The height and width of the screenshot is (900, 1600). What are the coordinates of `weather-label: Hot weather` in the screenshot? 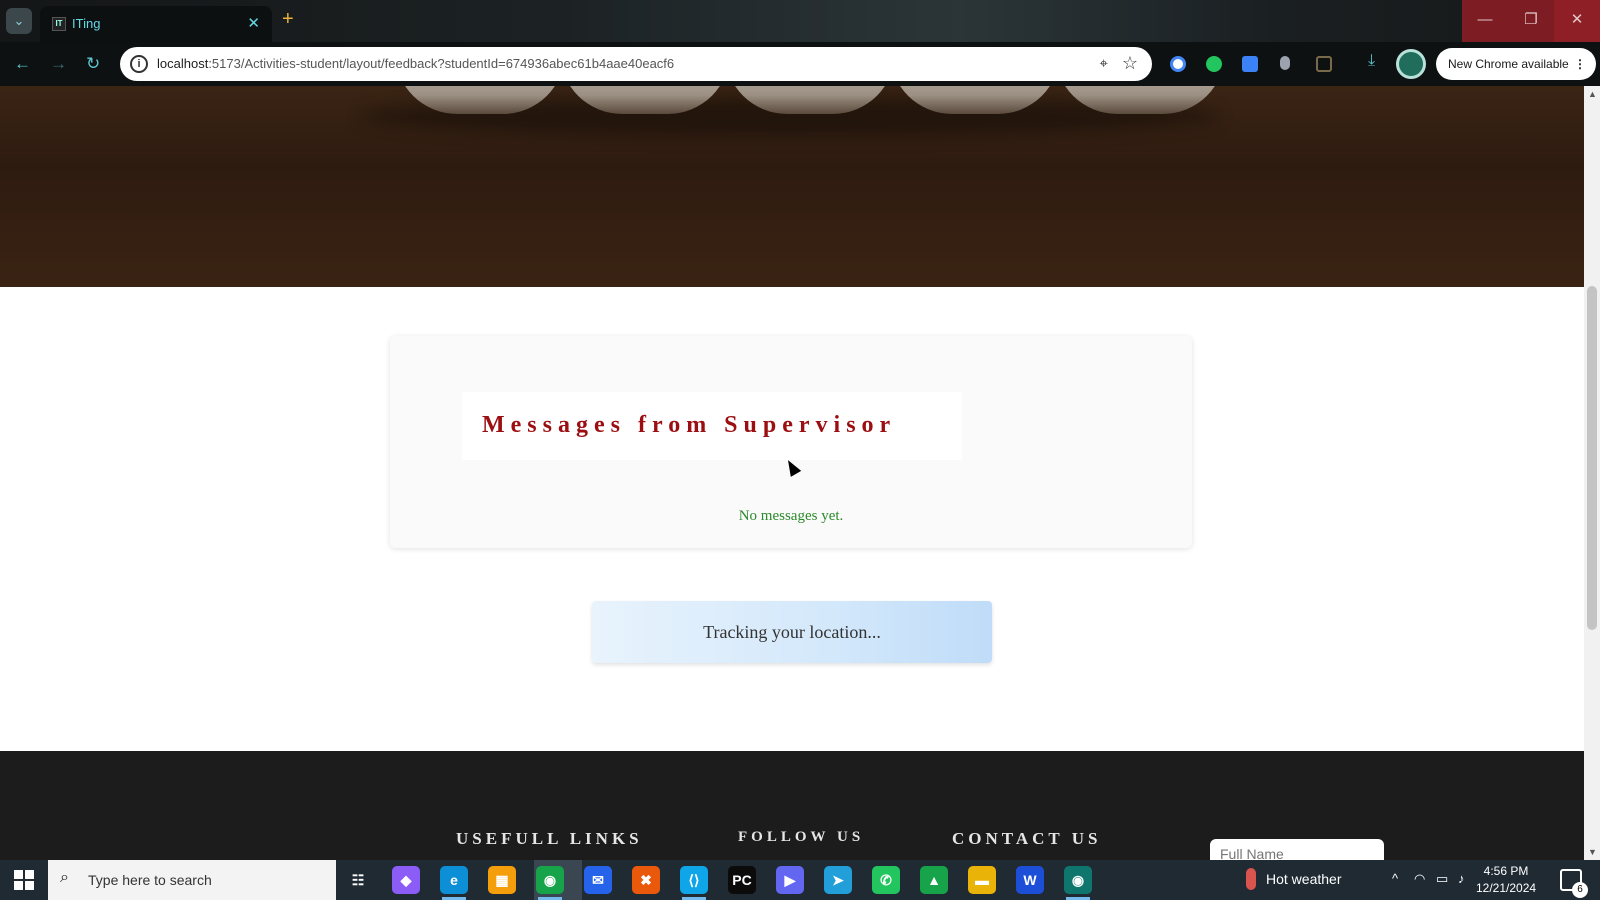 It's located at (1303, 879).